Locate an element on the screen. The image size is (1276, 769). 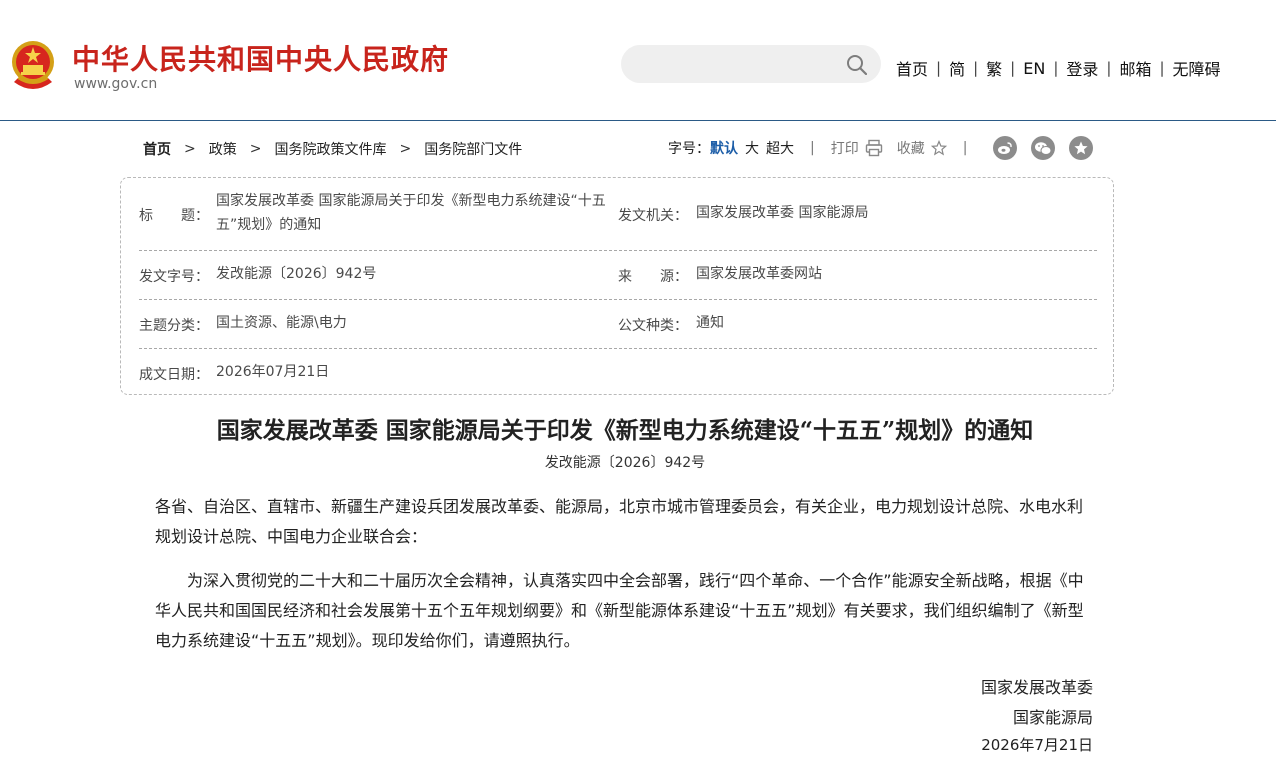
font-size-xlarge: 超大 is located at coordinates (780, 148).